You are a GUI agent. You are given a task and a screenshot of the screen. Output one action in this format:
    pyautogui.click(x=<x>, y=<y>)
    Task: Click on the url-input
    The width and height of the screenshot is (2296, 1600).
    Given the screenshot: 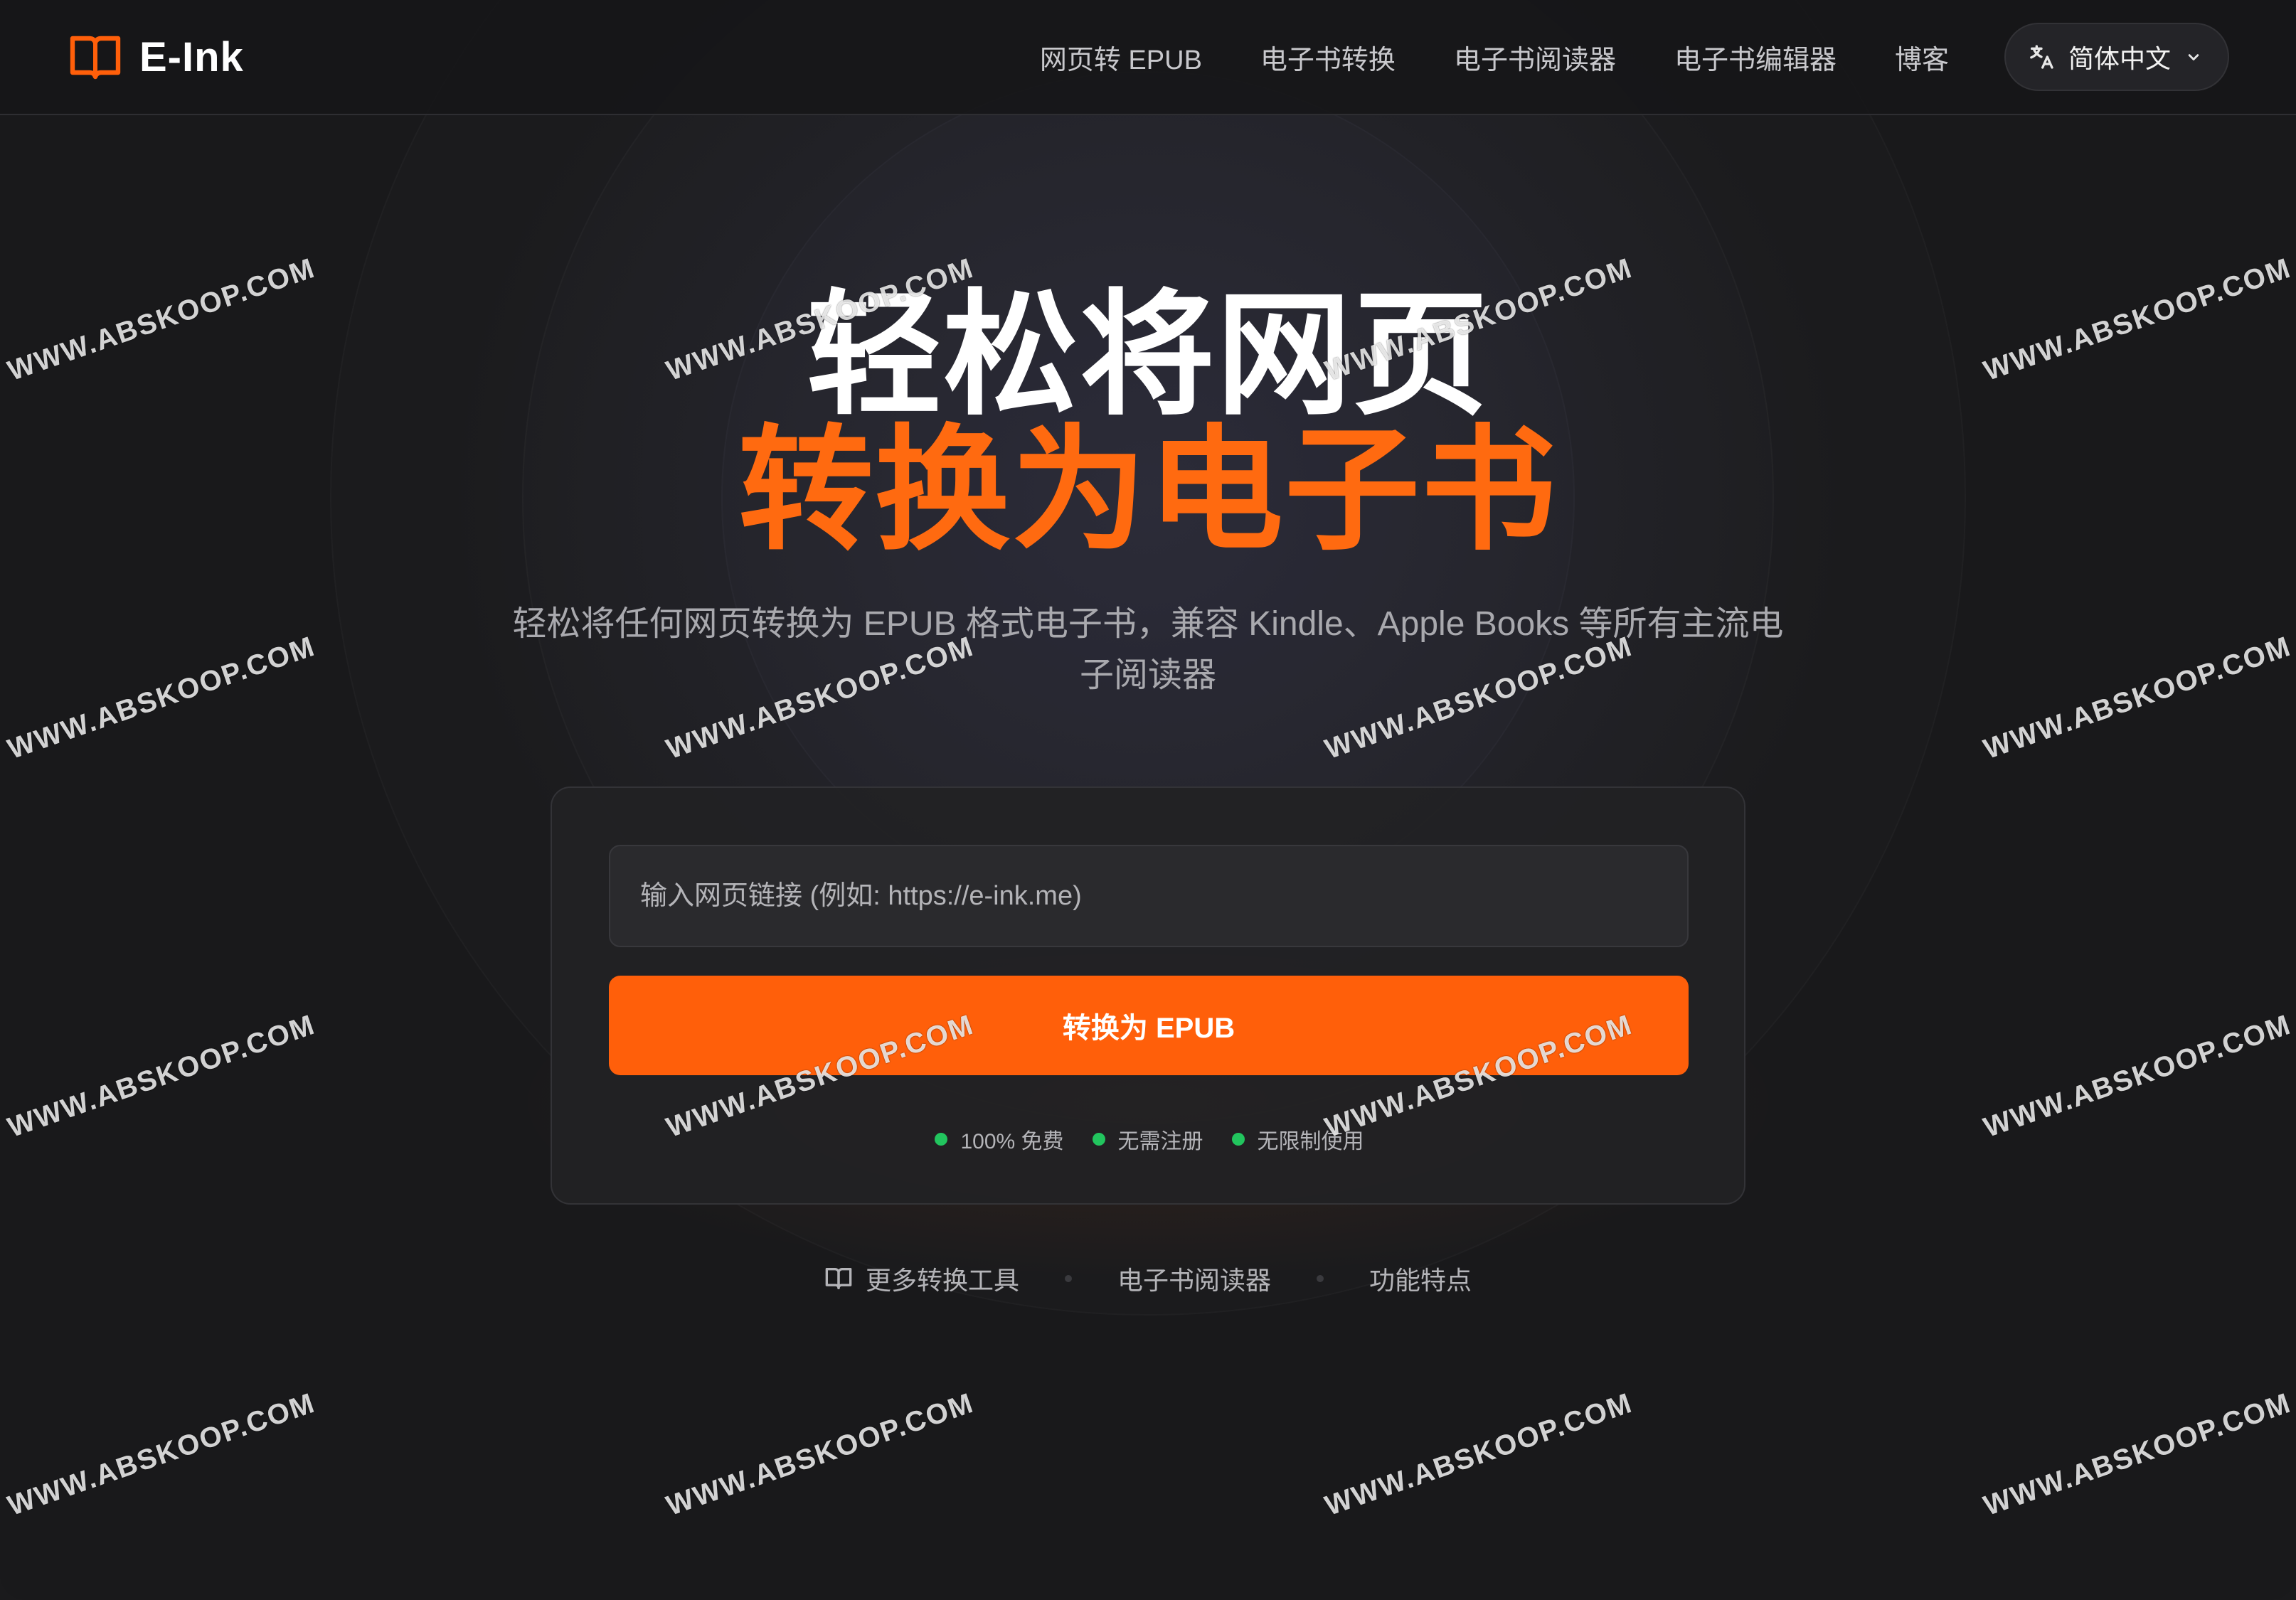 What is the action you would take?
    pyautogui.click(x=1149, y=896)
    